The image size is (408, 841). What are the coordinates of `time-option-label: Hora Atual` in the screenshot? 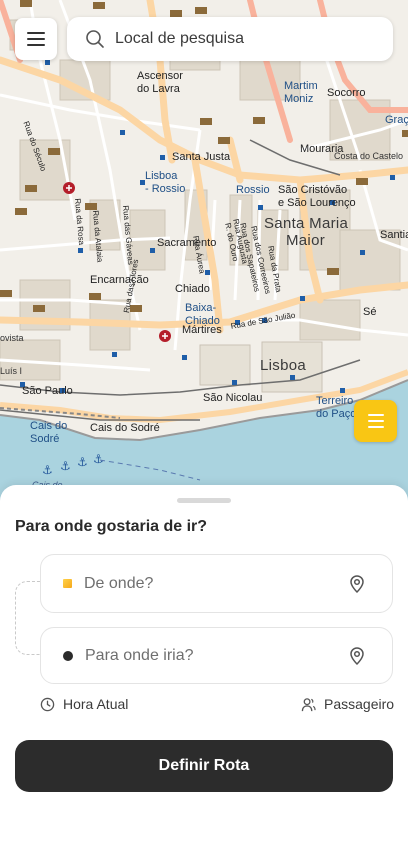 It's located at (96, 704).